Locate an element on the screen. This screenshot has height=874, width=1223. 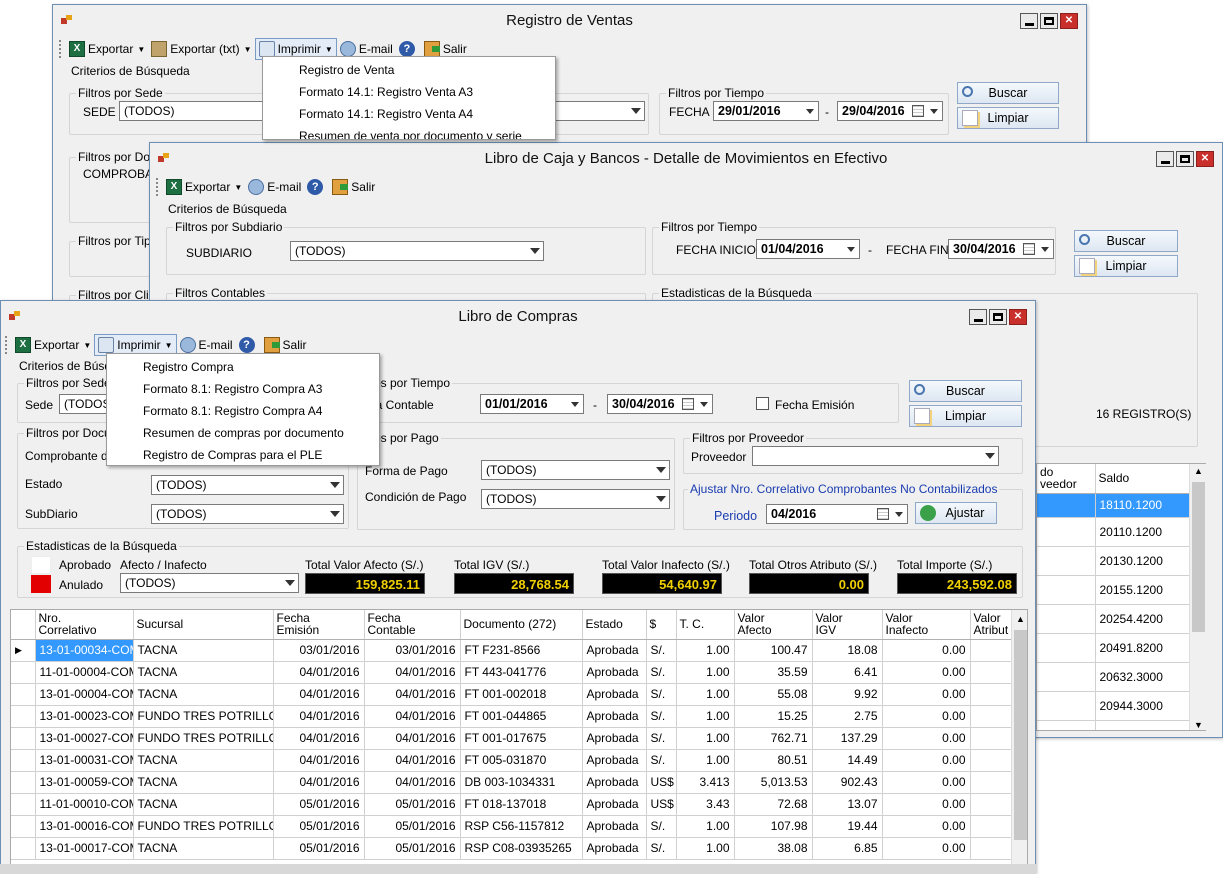
vertical-scrollbar: ▲ ▼ is located at coordinates (1197, 597).